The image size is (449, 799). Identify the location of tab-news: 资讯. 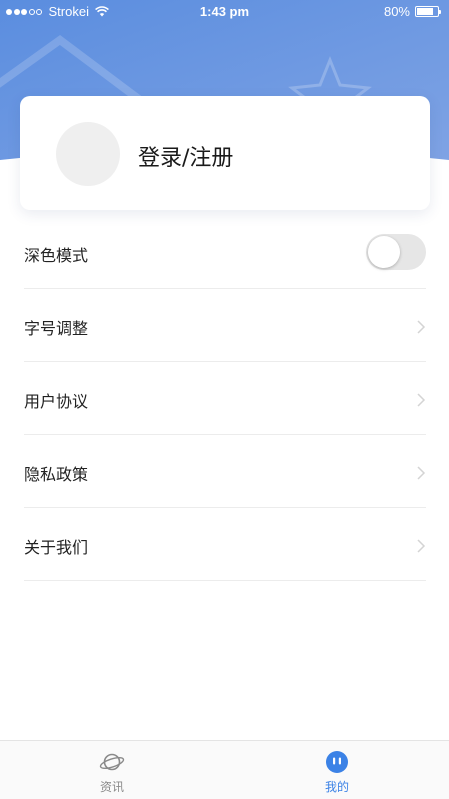
(112, 770).